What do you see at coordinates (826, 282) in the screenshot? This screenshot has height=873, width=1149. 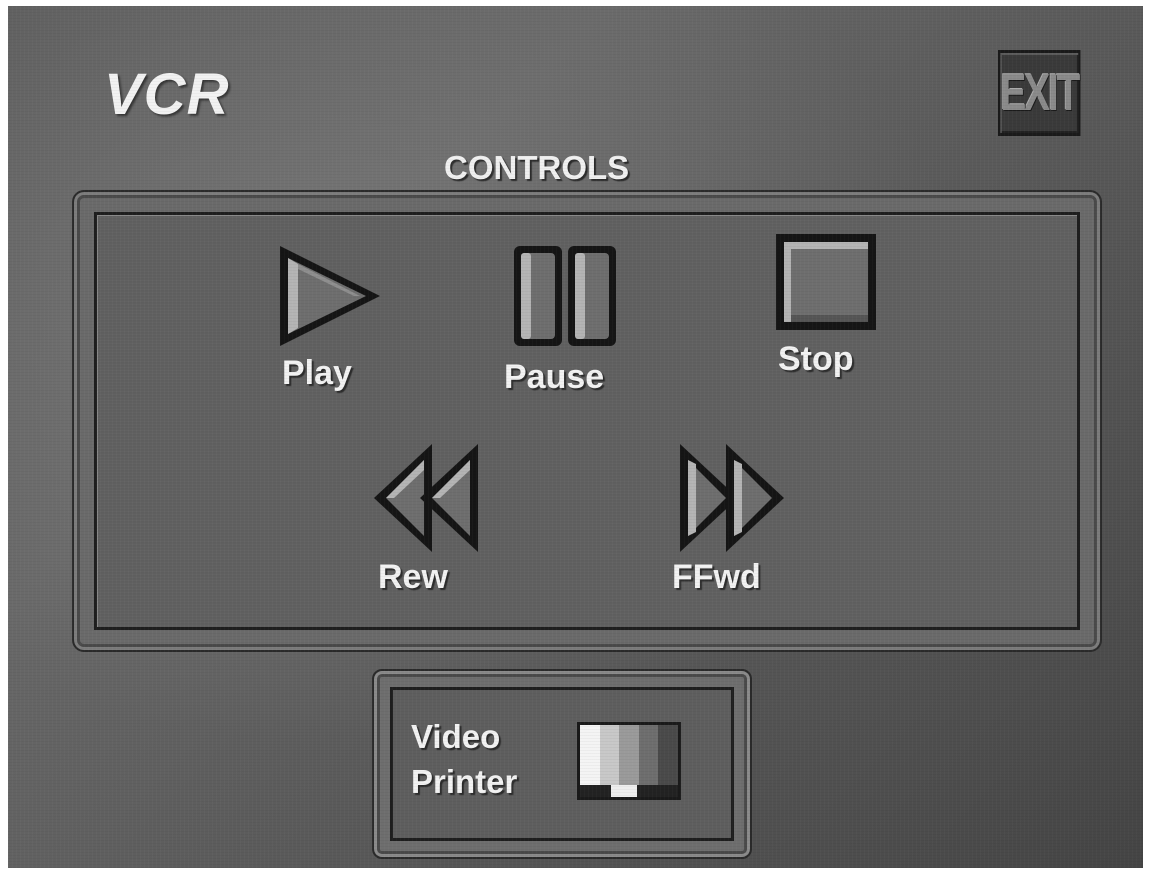 I see `stop-icon` at bounding box center [826, 282].